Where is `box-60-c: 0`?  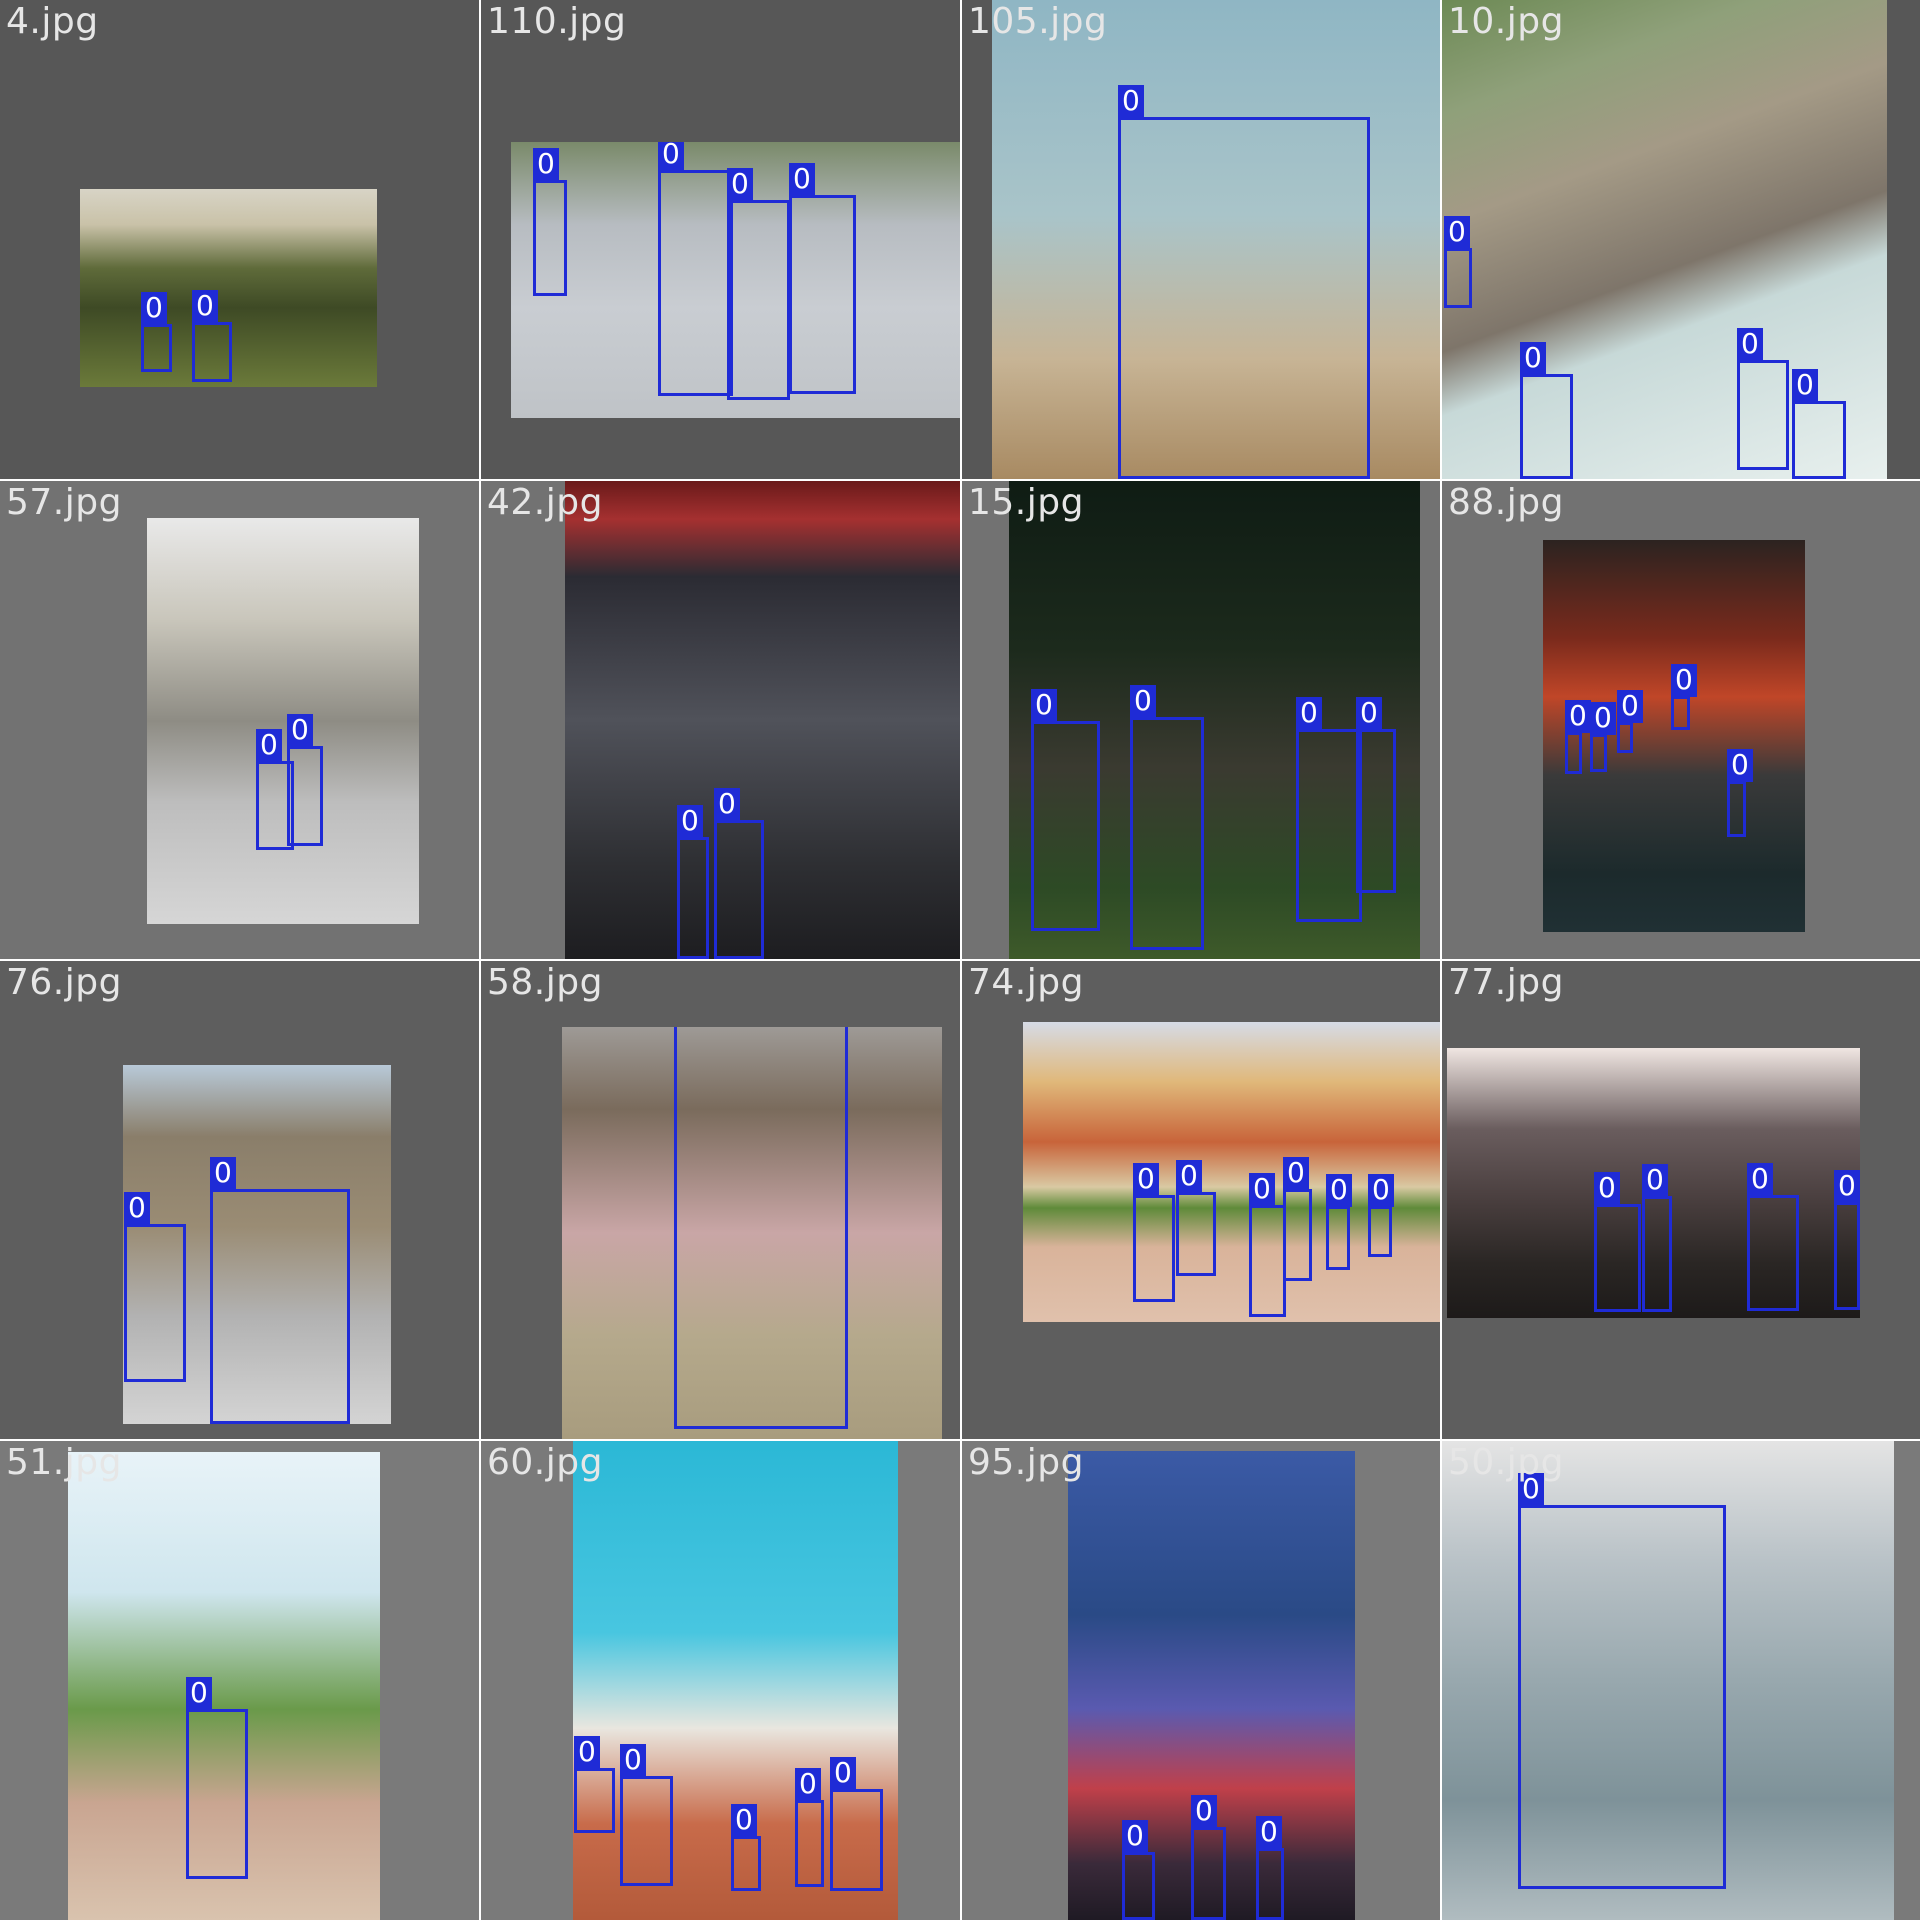 box-60-c: 0 is located at coordinates (746, 1847).